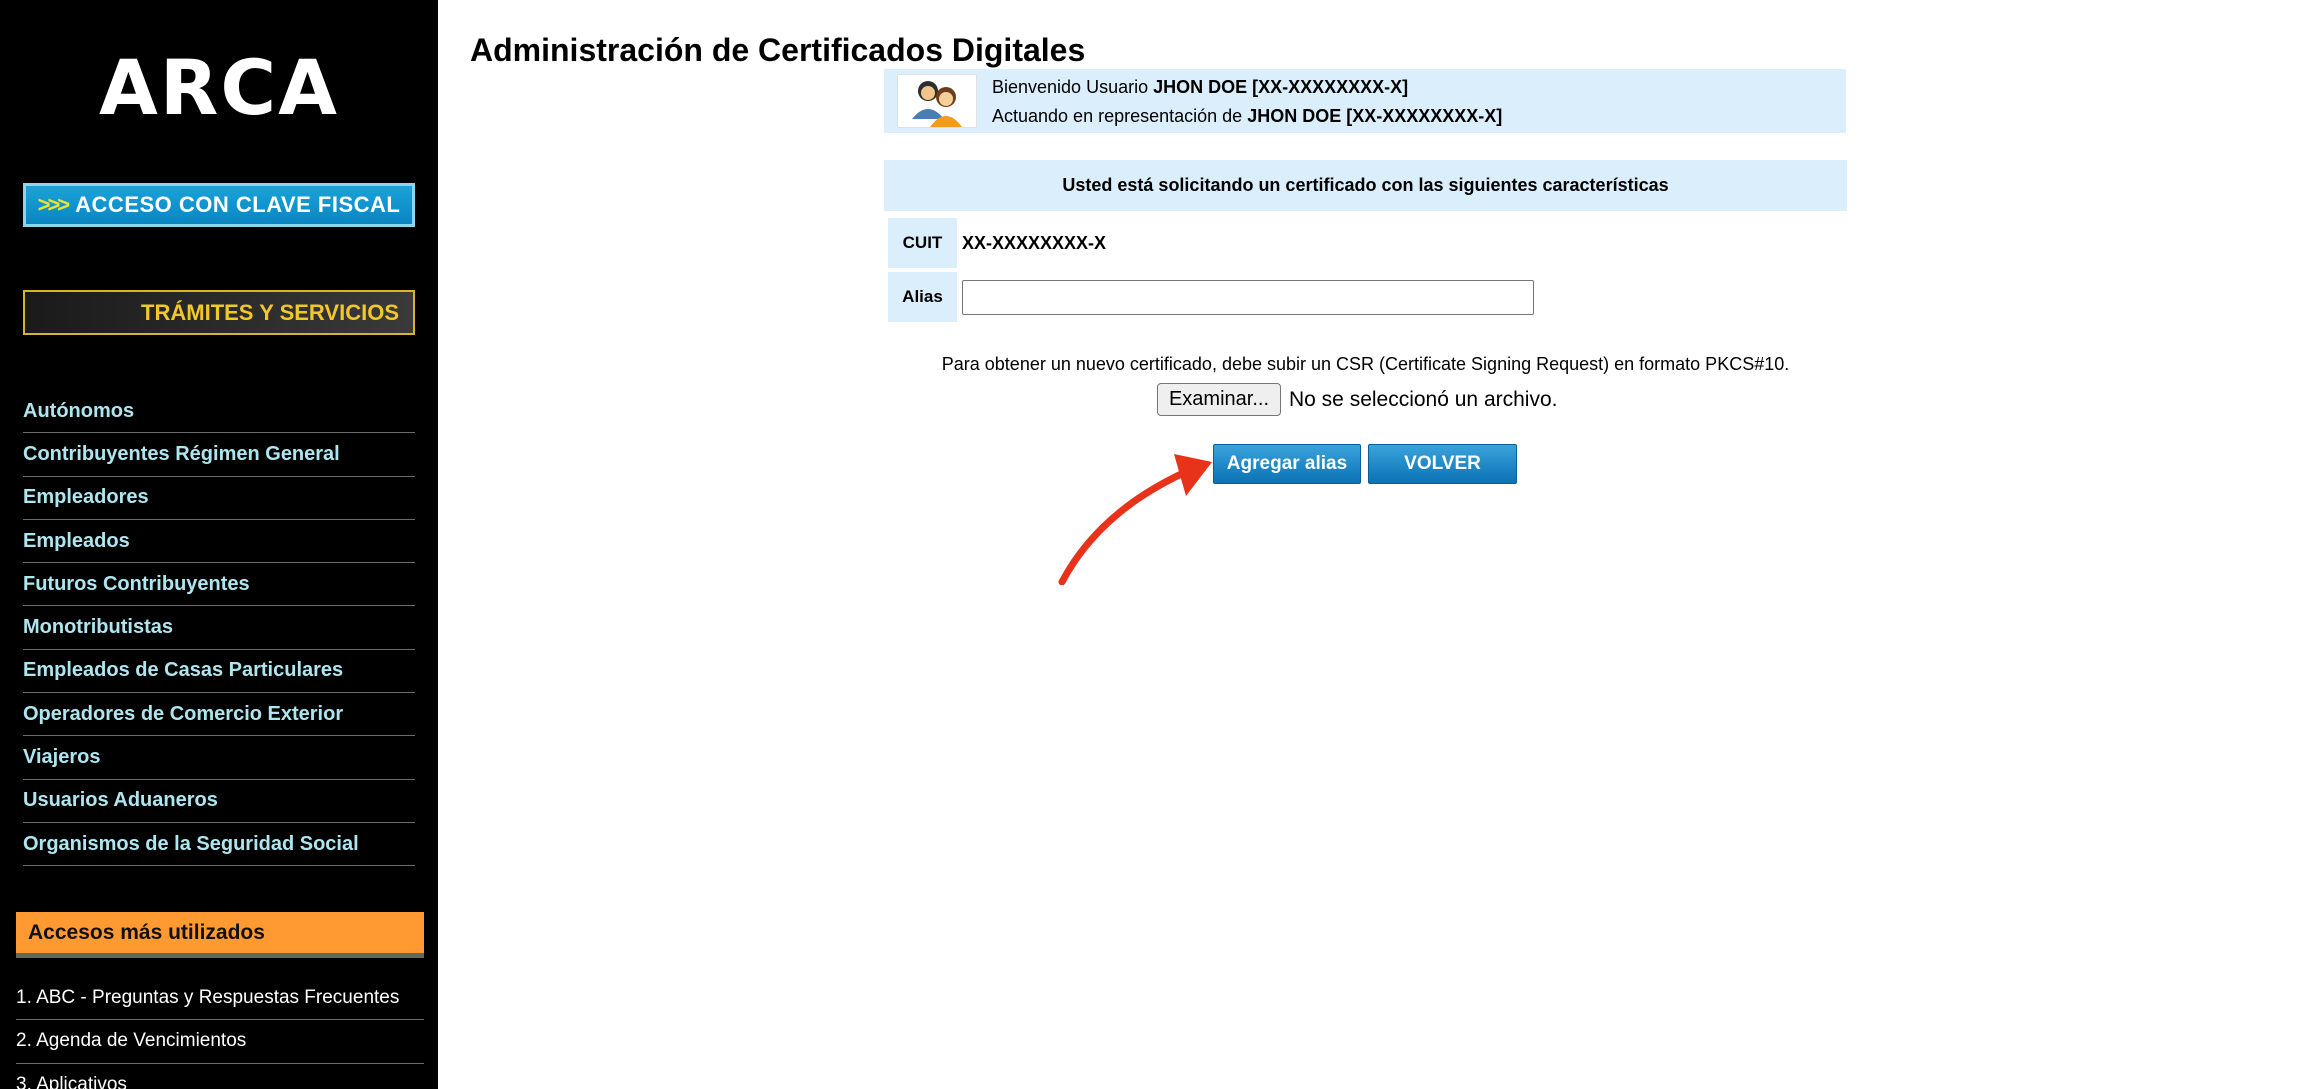 The image size is (2304, 1089). I want to click on cuit-label: CUIT, so click(922, 243).